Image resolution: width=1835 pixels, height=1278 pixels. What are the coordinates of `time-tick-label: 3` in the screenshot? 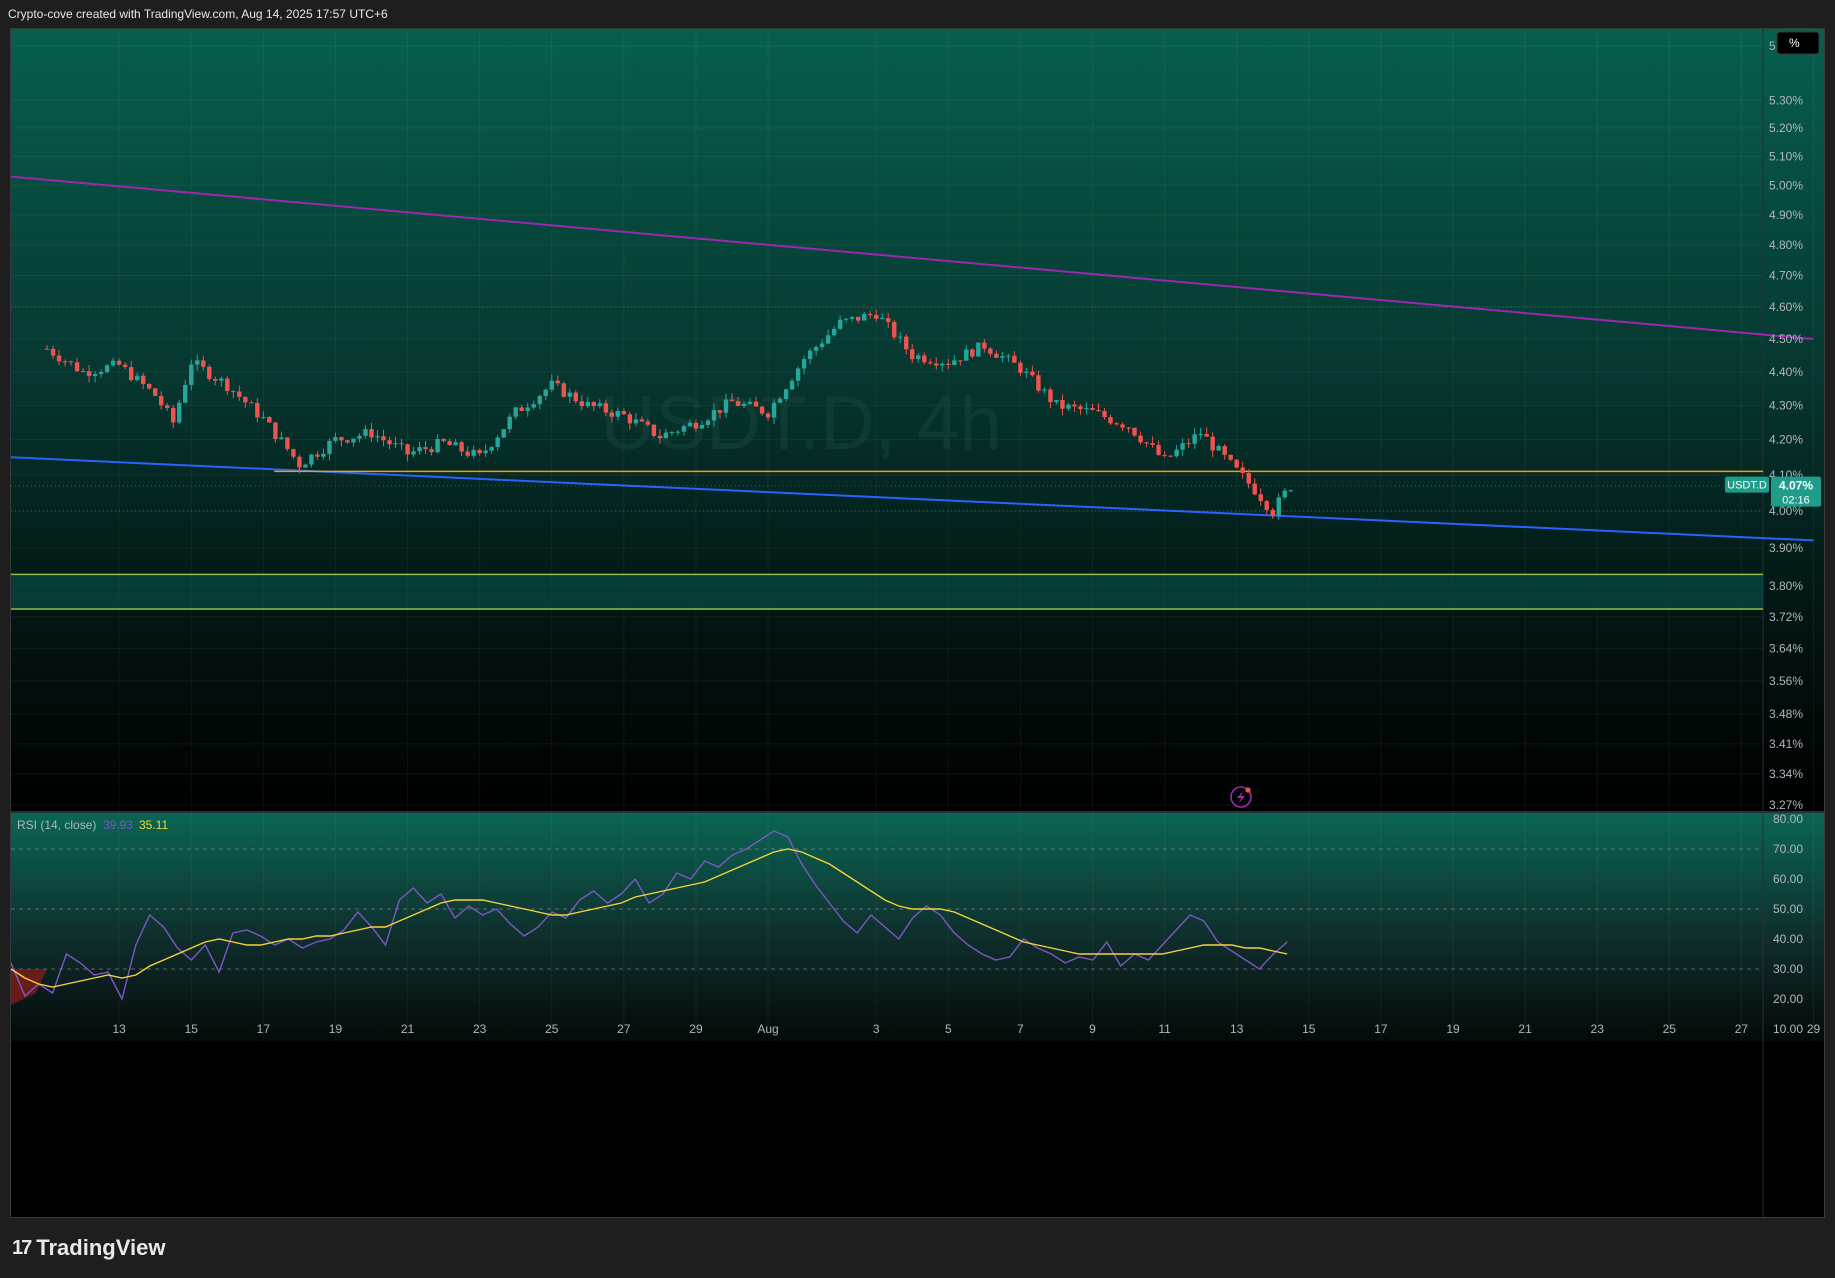 It's located at (876, 1029).